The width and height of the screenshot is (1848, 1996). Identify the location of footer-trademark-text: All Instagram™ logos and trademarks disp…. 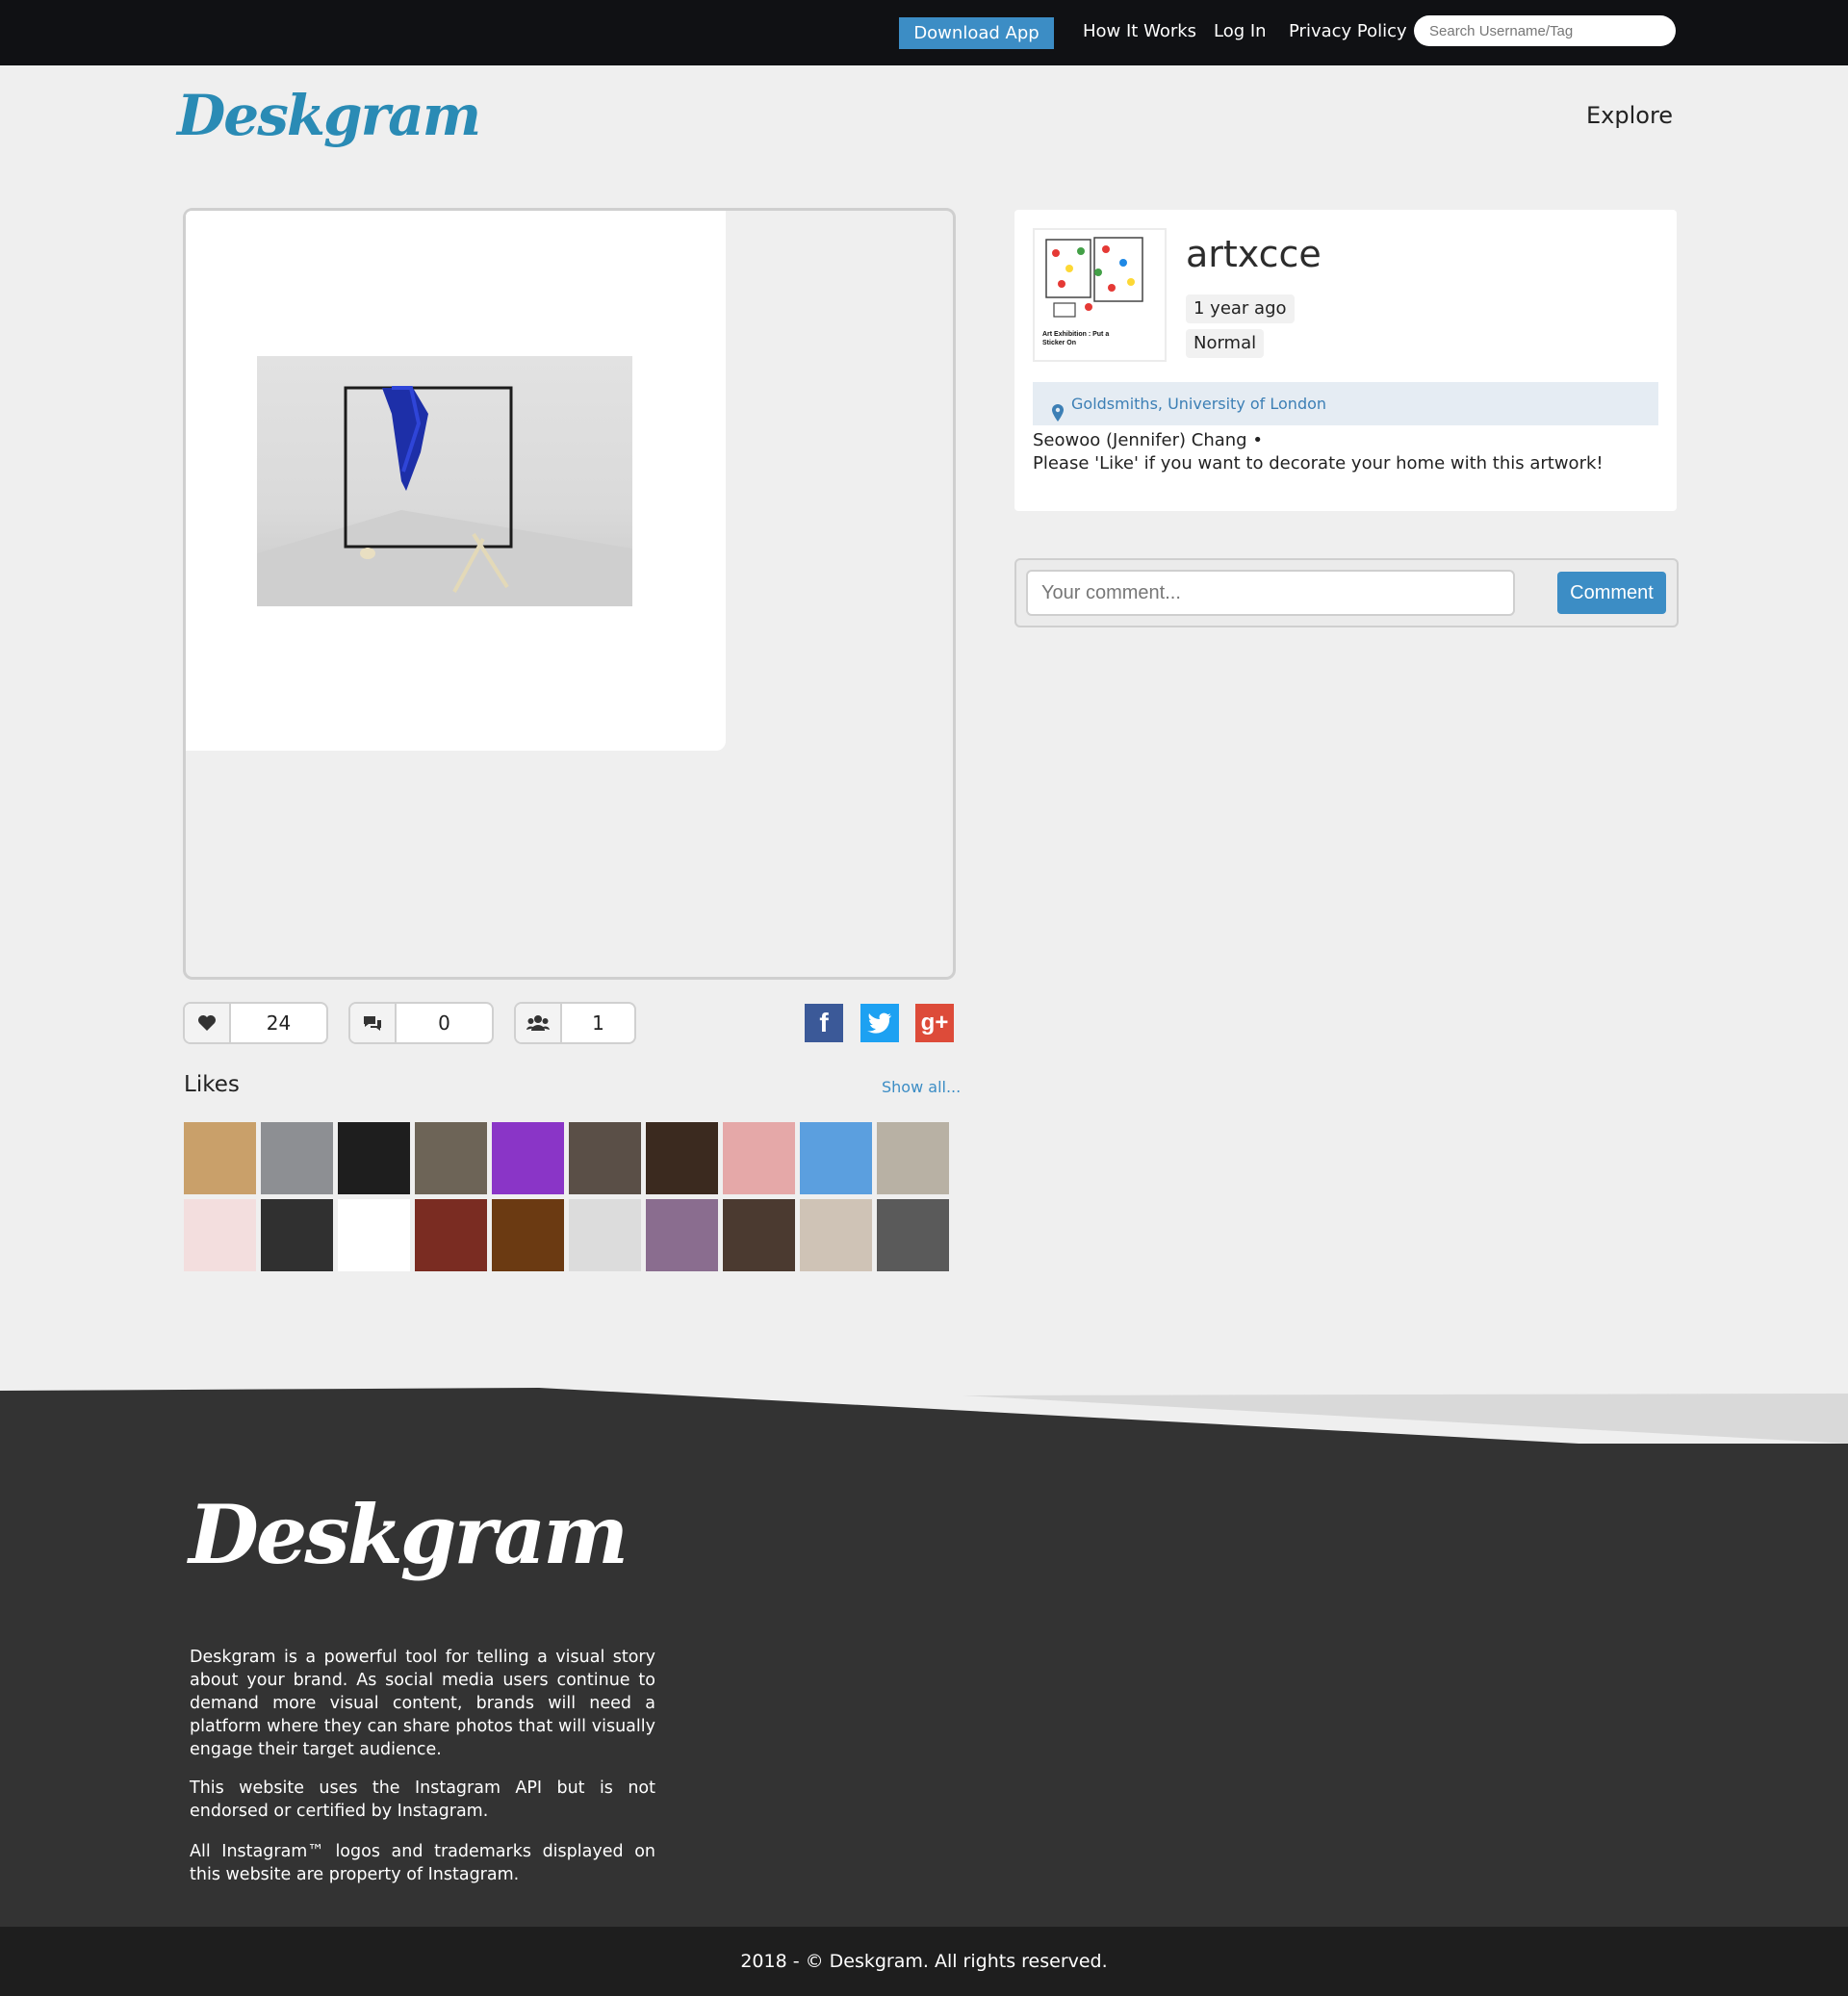
(422, 1863).